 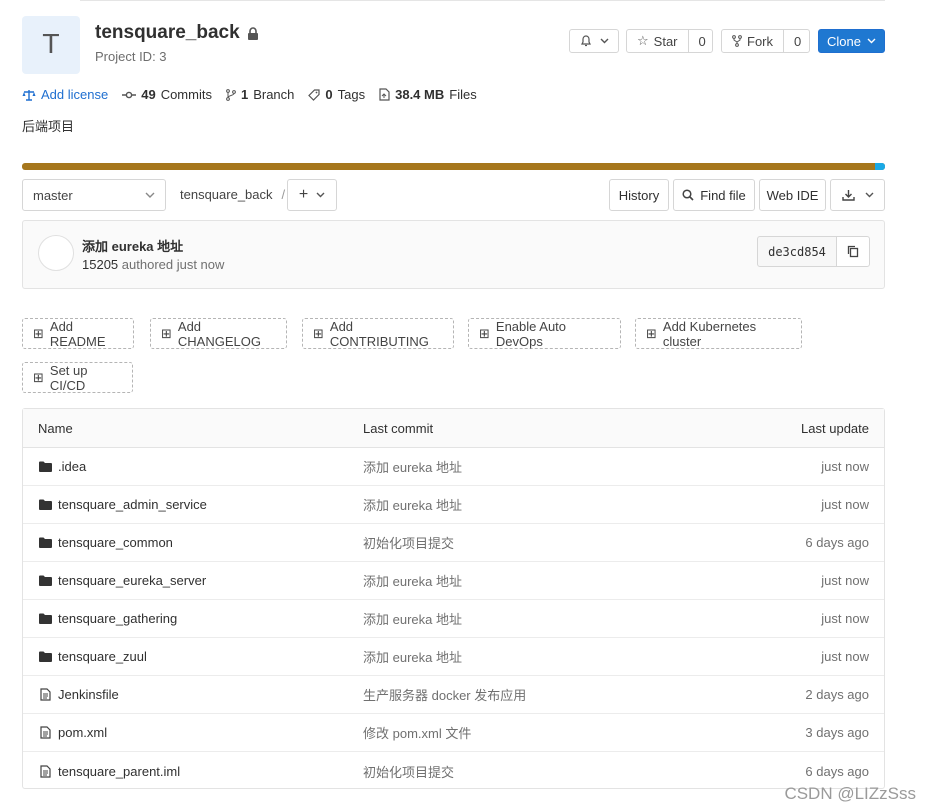 I want to click on clone-button: Clone, so click(x=851, y=41).